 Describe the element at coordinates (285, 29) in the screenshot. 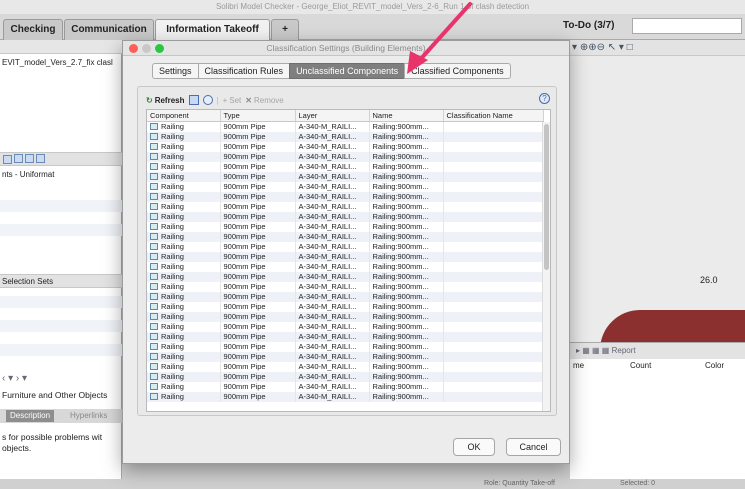

I see `add-tab-button: +` at that location.